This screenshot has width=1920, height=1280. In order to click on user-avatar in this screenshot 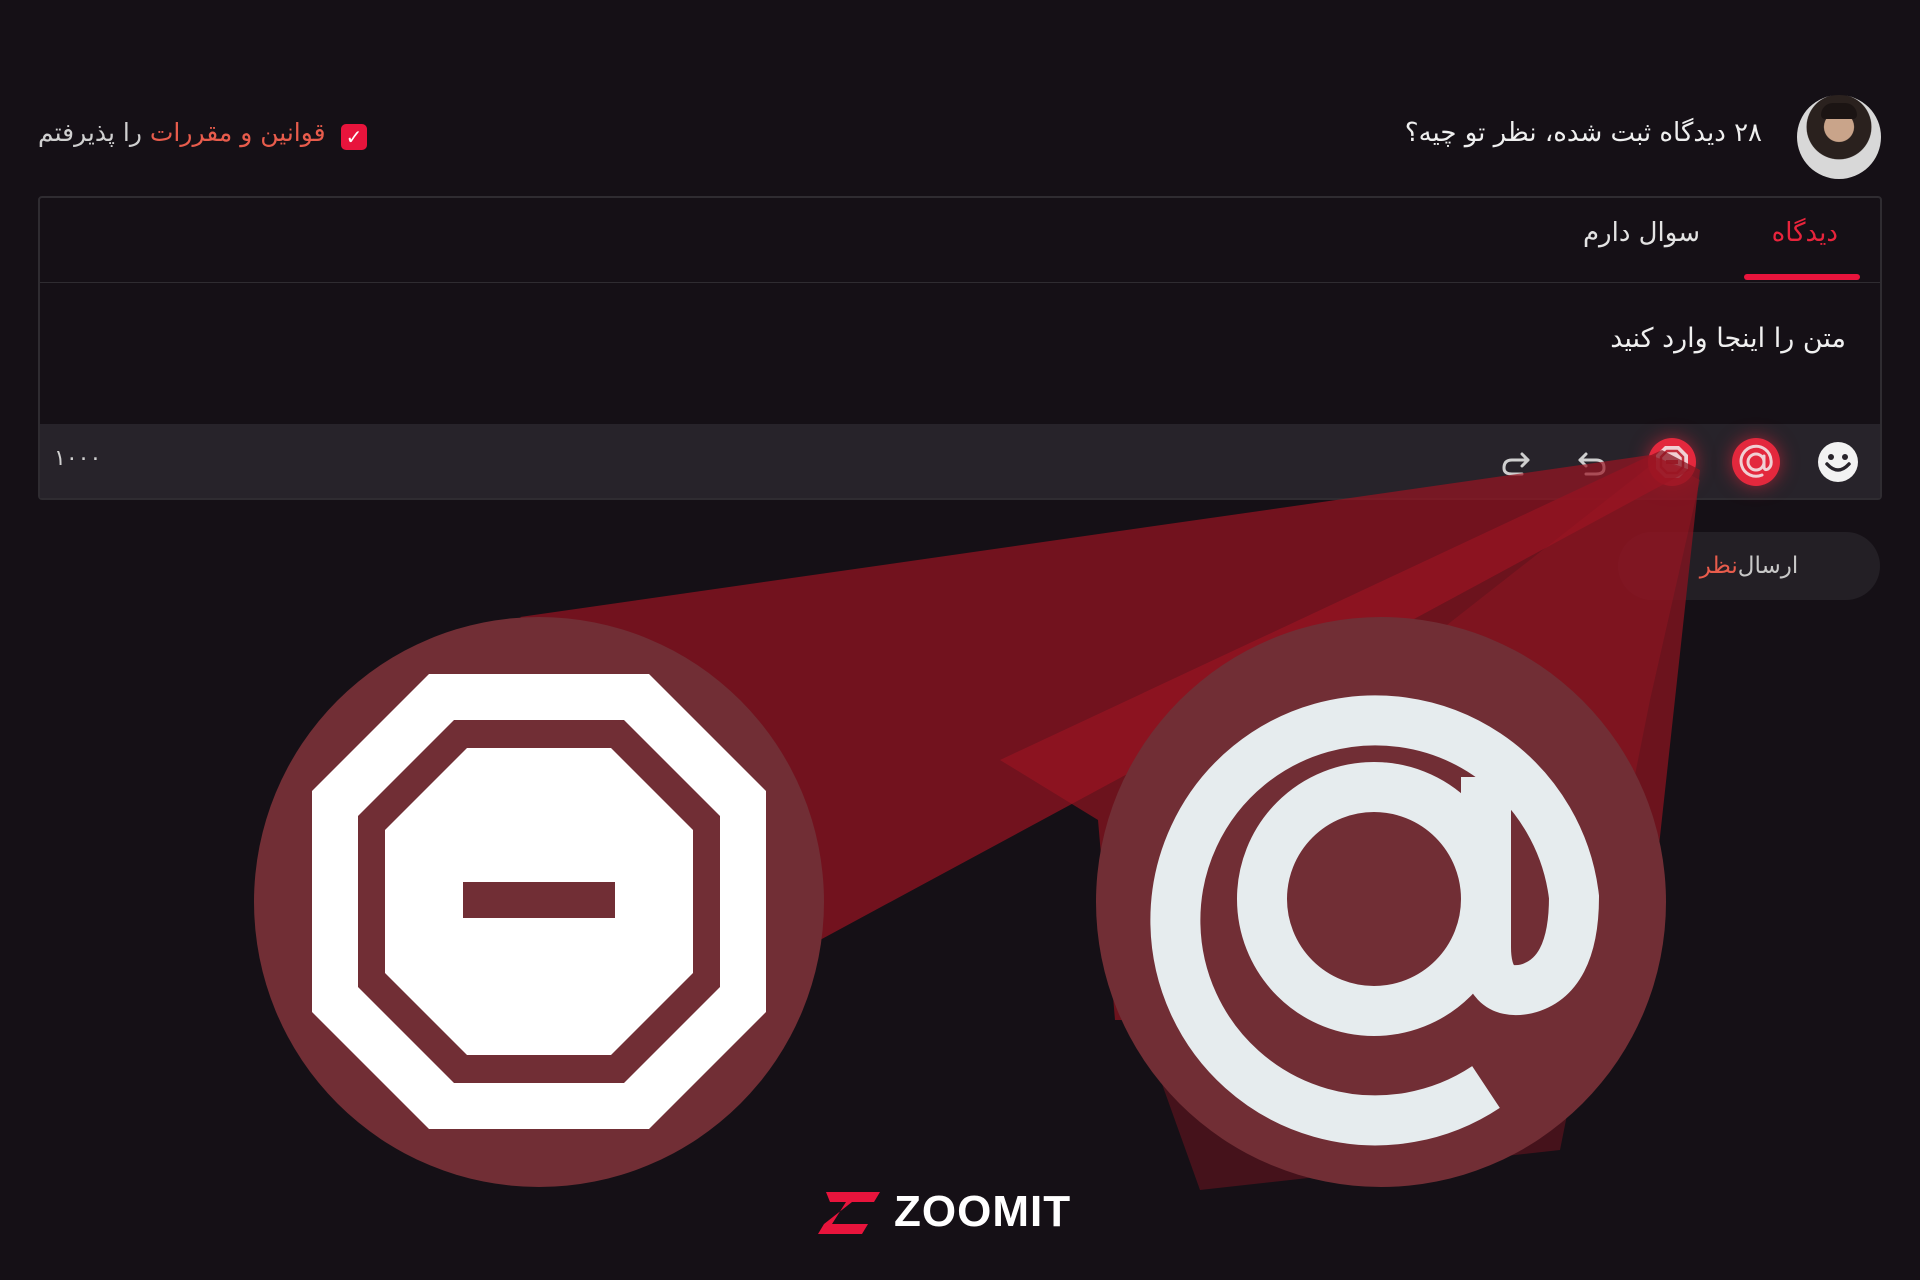, I will do `click(1839, 137)`.